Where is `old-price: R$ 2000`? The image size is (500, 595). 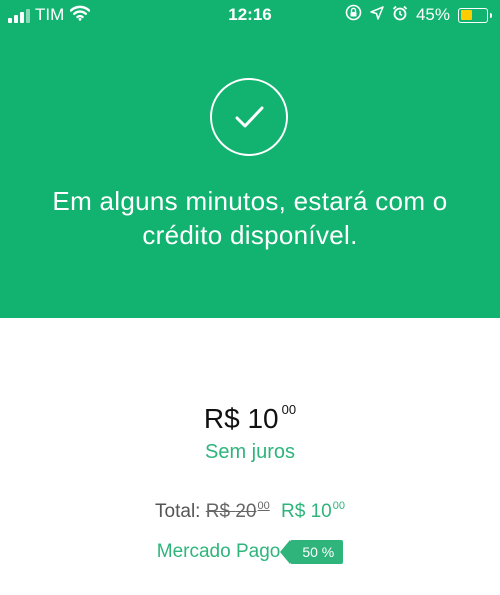 old-price: R$ 2000 is located at coordinates (237, 511).